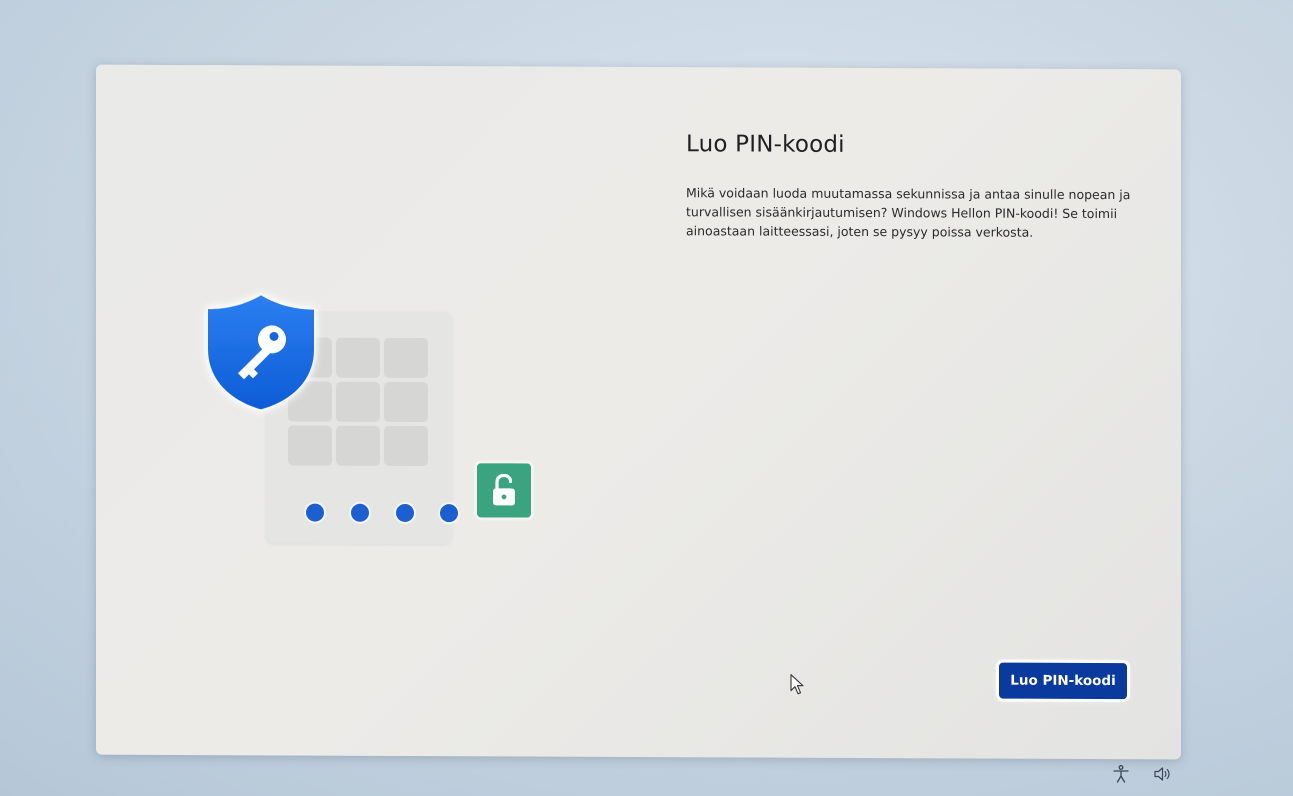 The width and height of the screenshot is (1293, 796). Describe the element at coordinates (765, 144) in the screenshot. I see `page-title: Luo PIN-koodi` at that location.